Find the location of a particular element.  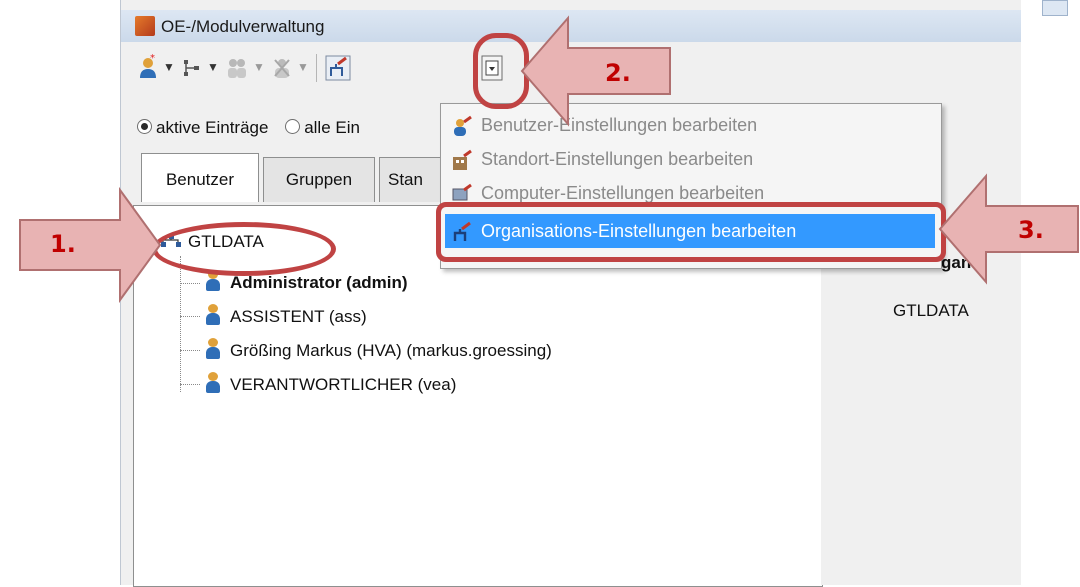

delete-dropdown-icon: ▼ is located at coordinates (303, 67).